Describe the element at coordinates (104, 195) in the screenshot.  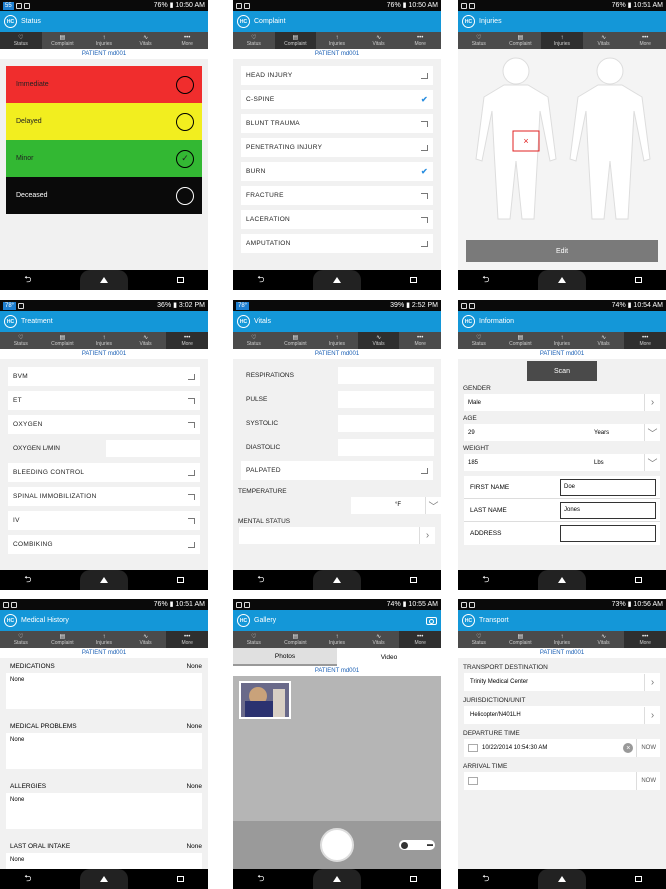
I see `status-option-deceased: Deceased` at that location.